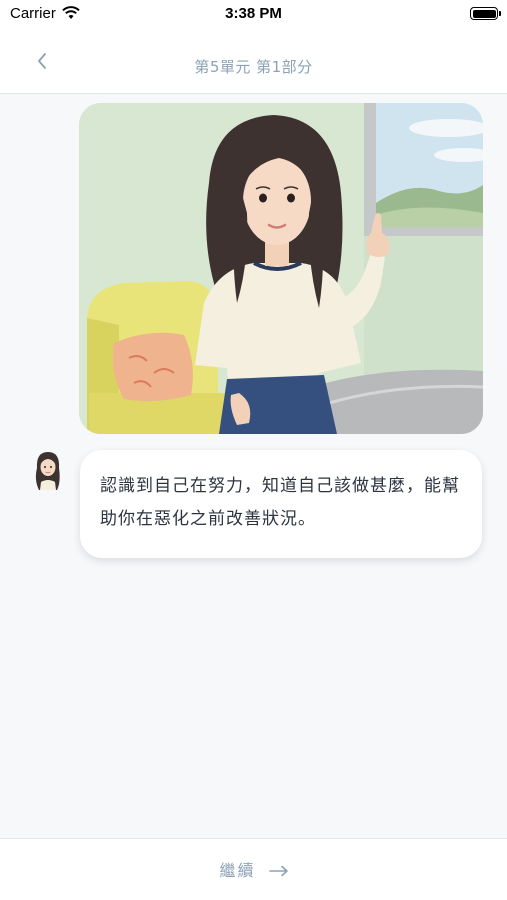 The width and height of the screenshot is (507, 900). I want to click on status-time: 3:38 PM, so click(253, 13).